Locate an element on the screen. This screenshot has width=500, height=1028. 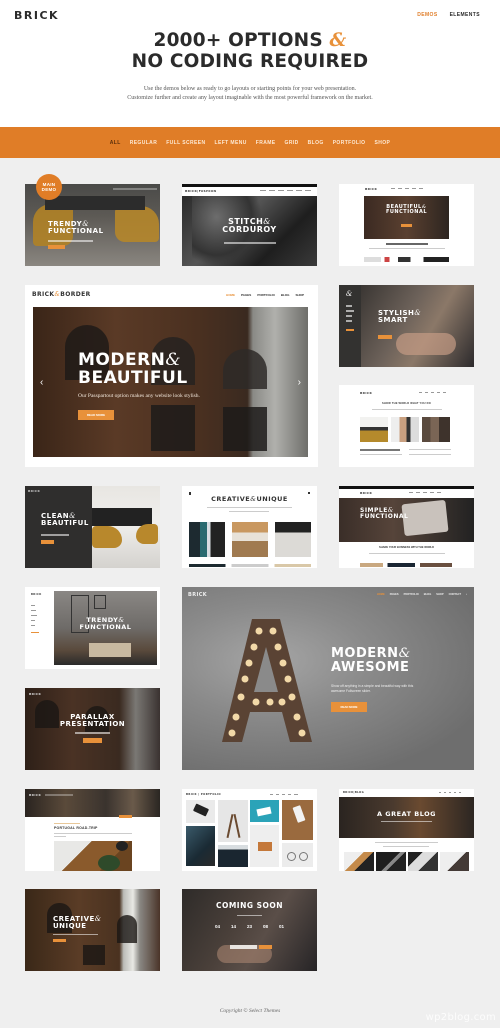
demo-card-trendy-functional-left-menu: BRICK TRENDY& FUNCTIONAL is located at coordinates (92, 628).